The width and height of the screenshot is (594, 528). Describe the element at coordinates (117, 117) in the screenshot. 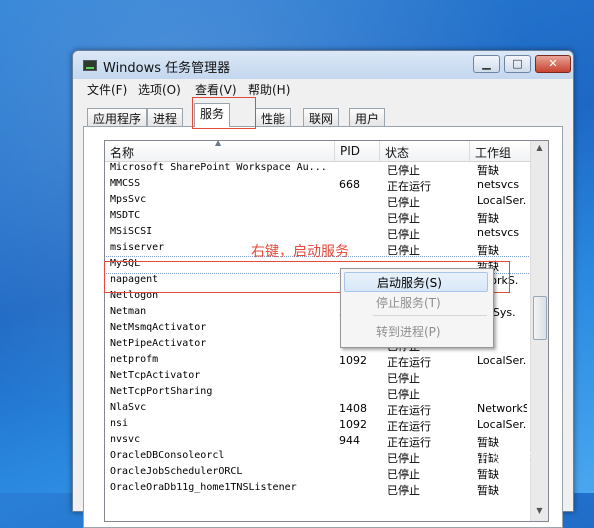

I see `tab-applications: 应用程序` at that location.